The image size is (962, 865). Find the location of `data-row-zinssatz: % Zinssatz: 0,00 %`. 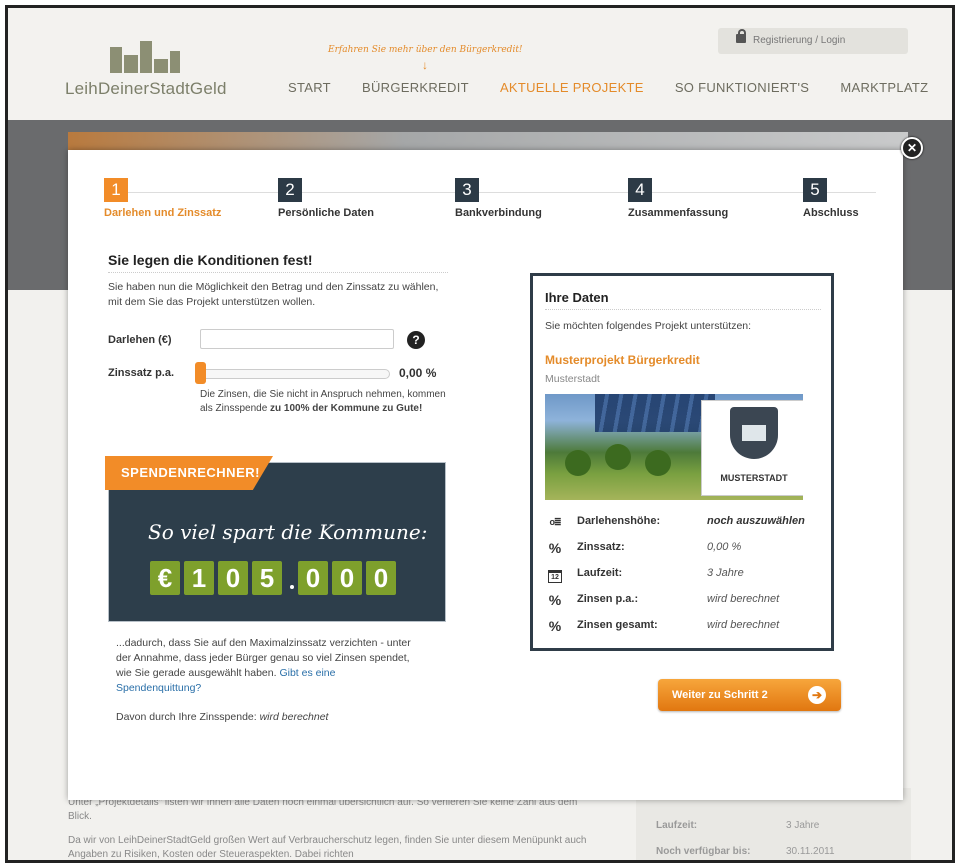

data-row-zinssatz: % Zinssatz: 0,00 % is located at coordinates (645, 548).